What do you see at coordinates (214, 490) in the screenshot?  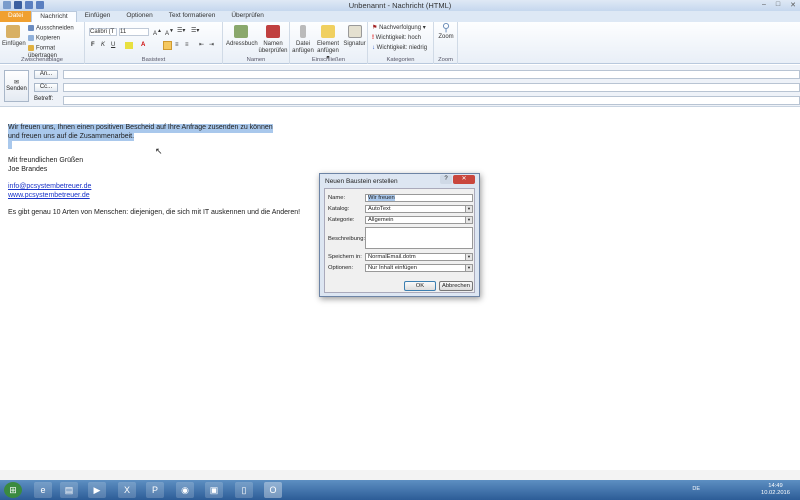 I see `app-icon: ▣` at bounding box center [214, 490].